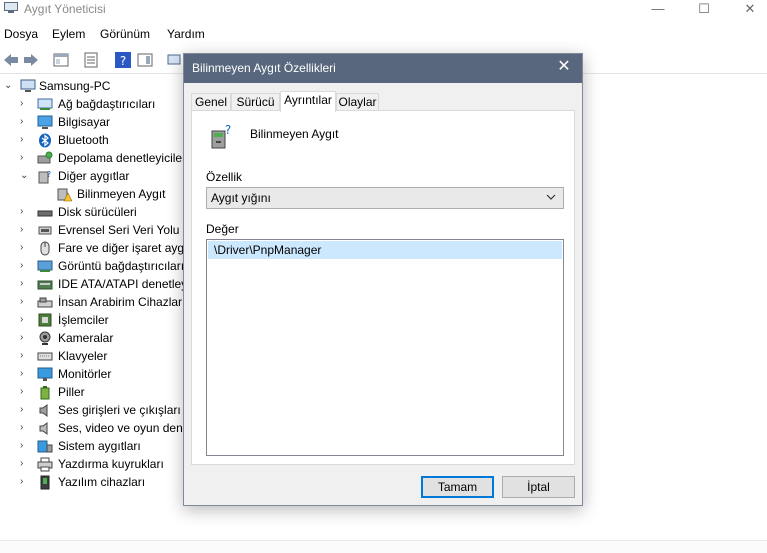 This screenshot has height=553, width=767. I want to click on tree-item-monitorler: › Monitörler, so click(92, 375).